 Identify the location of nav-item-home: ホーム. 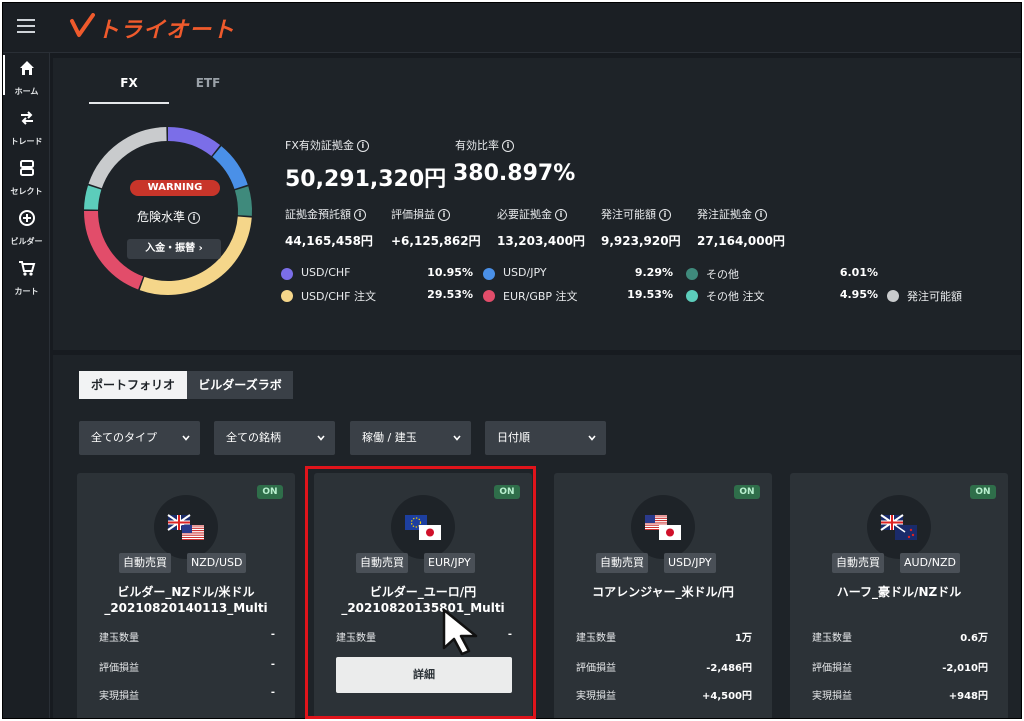
(26, 77).